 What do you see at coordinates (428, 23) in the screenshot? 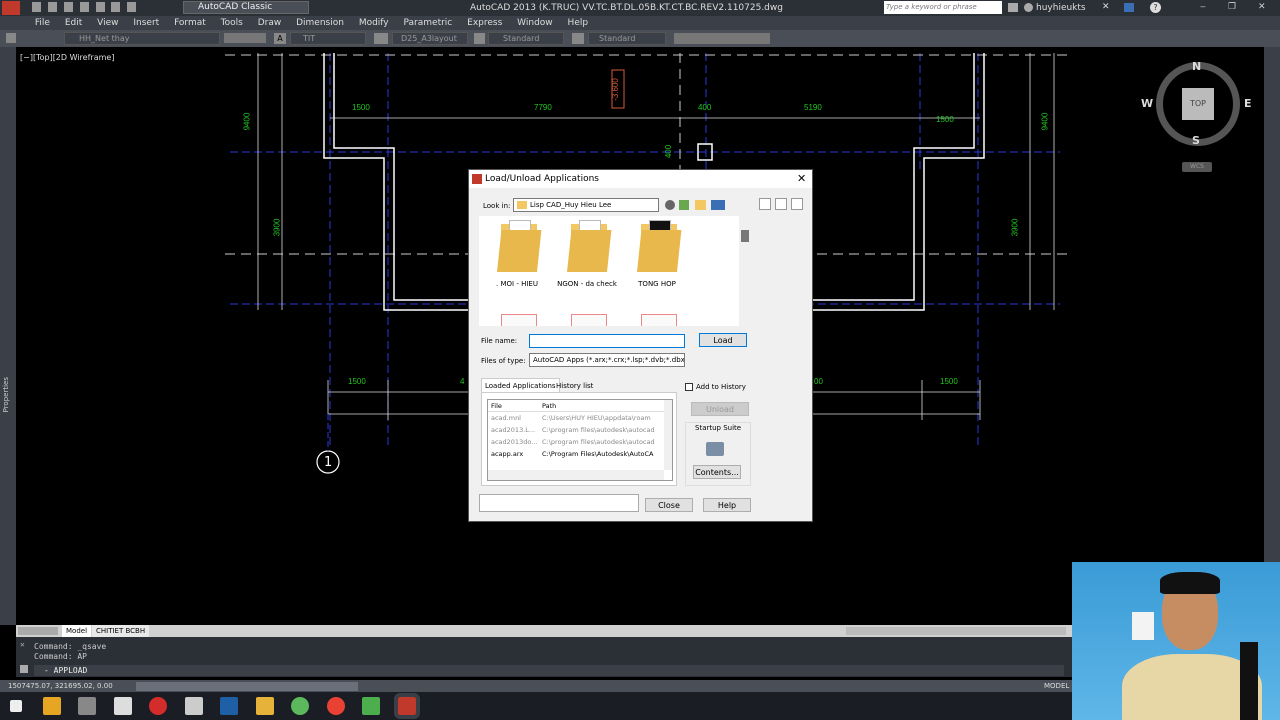
I see `menu-parametric: Parametric` at bounding box center [428, 23].